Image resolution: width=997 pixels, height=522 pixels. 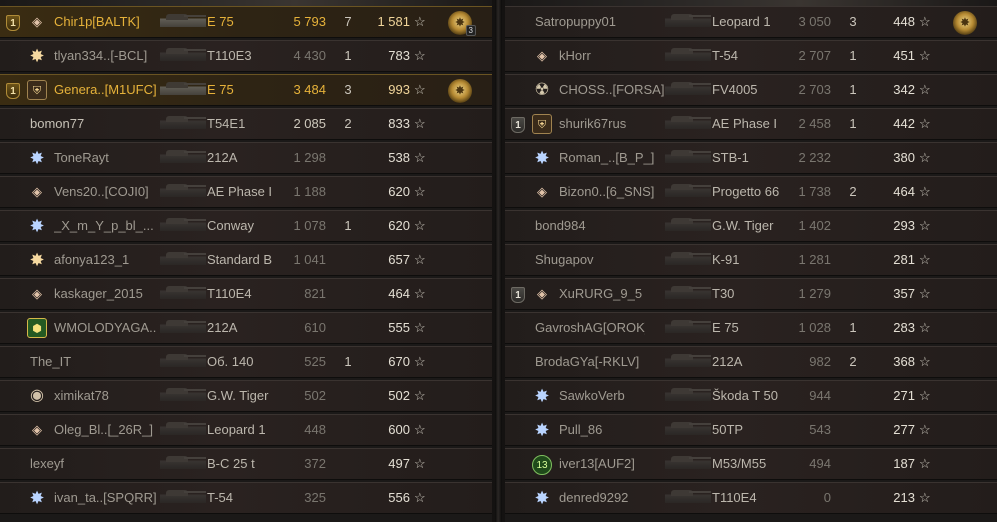 I want to click on player-name: bomon77, so click(x=85, y=124).